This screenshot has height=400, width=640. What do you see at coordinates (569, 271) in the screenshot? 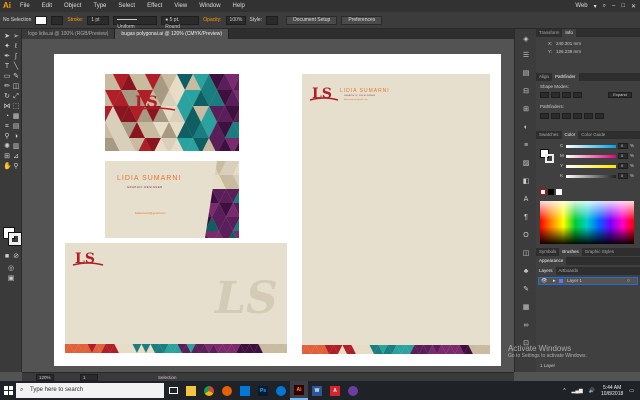
I see `tab-artboards: Artboards` at bounding box center [569, 271].